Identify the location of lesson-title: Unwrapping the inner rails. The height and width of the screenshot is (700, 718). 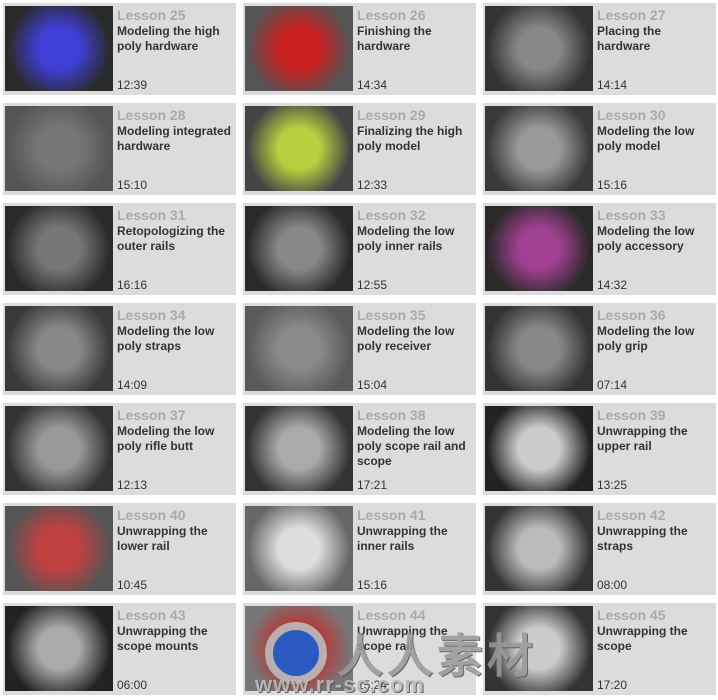
(415, 539).